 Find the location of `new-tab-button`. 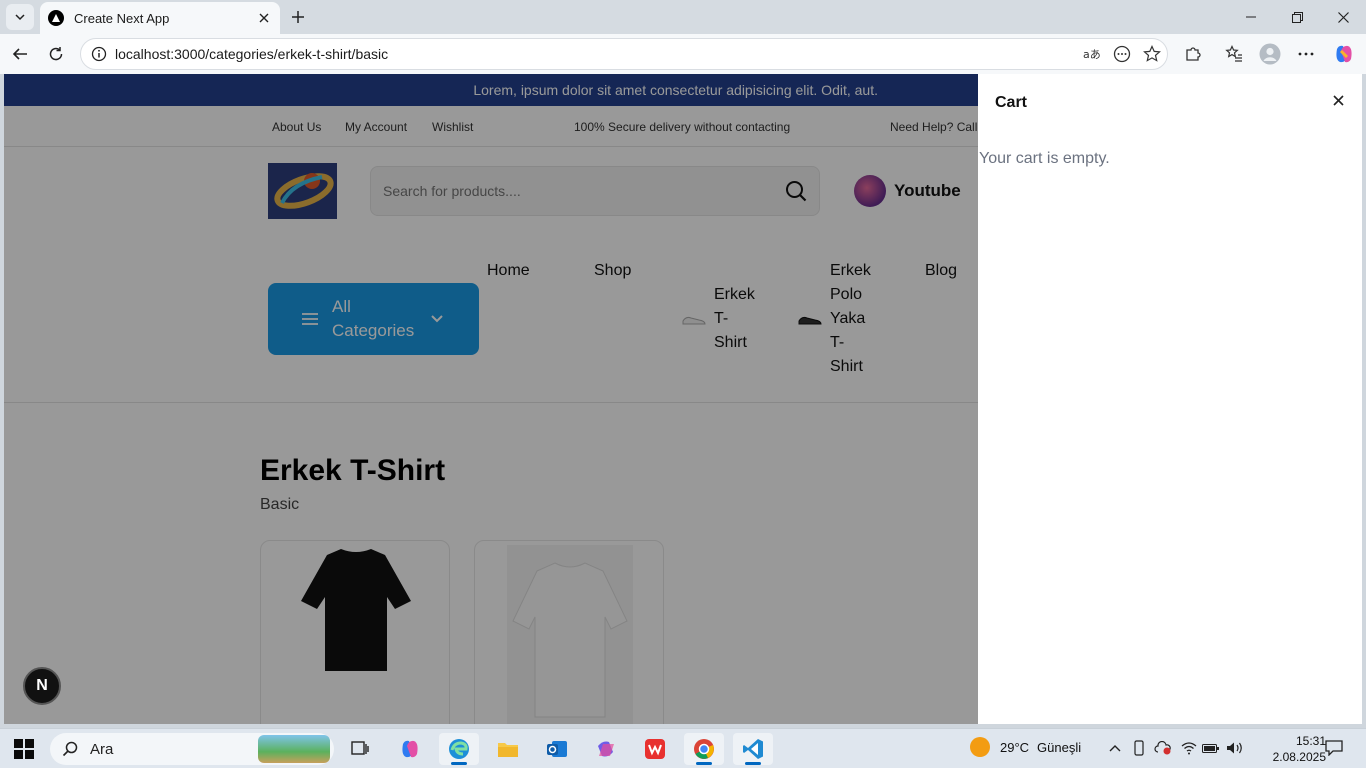

new-tab-button is located at coordinates (298, 17).